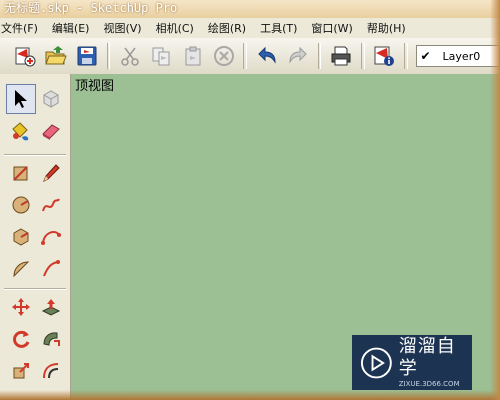 The width and height of the screenshot is (500, 400). I want to click on paint-bucket-tool, so click(21, 131).